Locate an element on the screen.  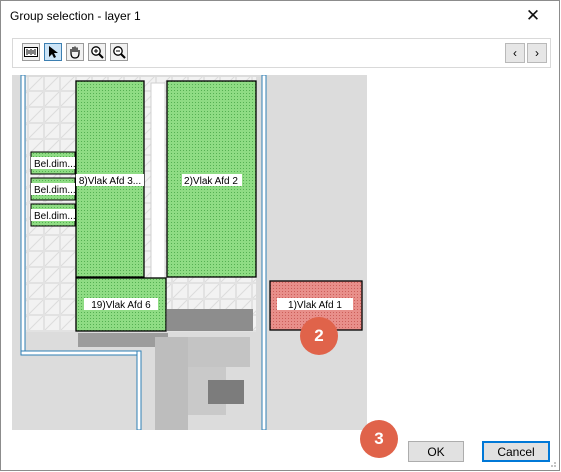
area-label: 19)Vlak Afd 6 is located at coordinates (121, 305).